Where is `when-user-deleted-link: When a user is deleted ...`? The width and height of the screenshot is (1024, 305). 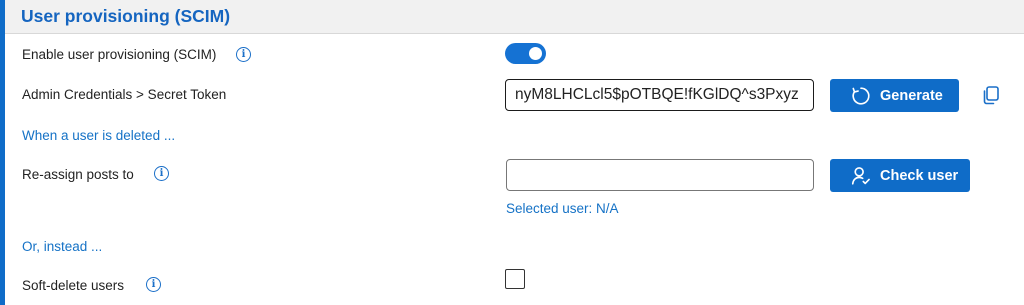
when-user-deleted-link: When a user is deleted ... is located at coordinates (98, 135).